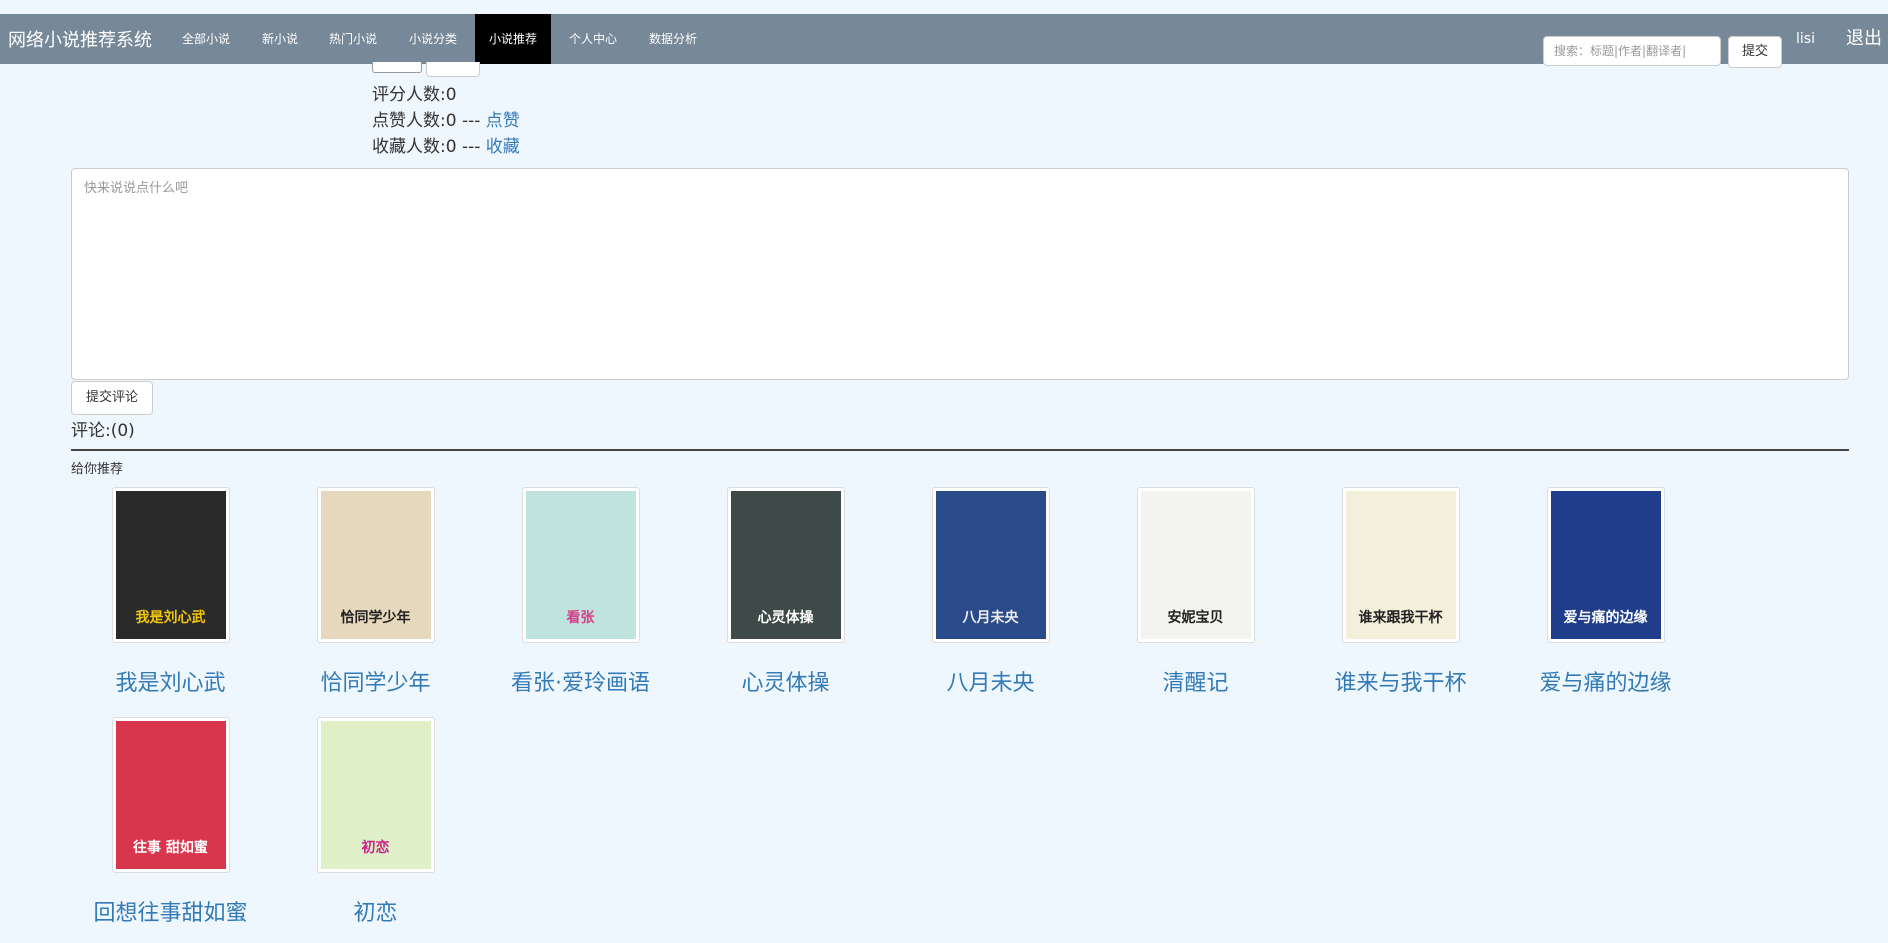  What do you see at coordinates (503, 121) in the screenshot?
I see `like-link: 点赞` at bounding box center [503, 121].